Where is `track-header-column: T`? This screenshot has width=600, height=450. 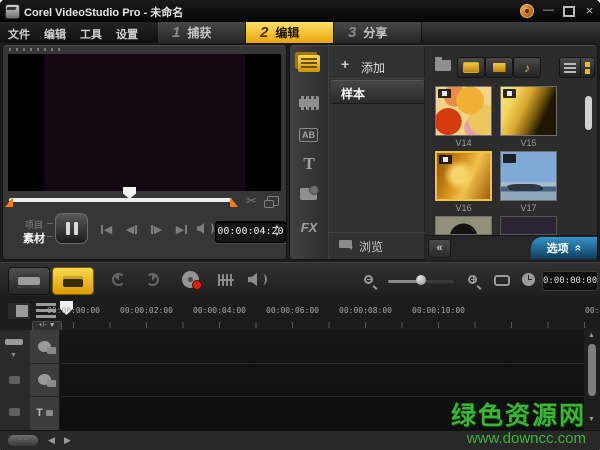
track-header-column: T is located at coordinates (45, 380).